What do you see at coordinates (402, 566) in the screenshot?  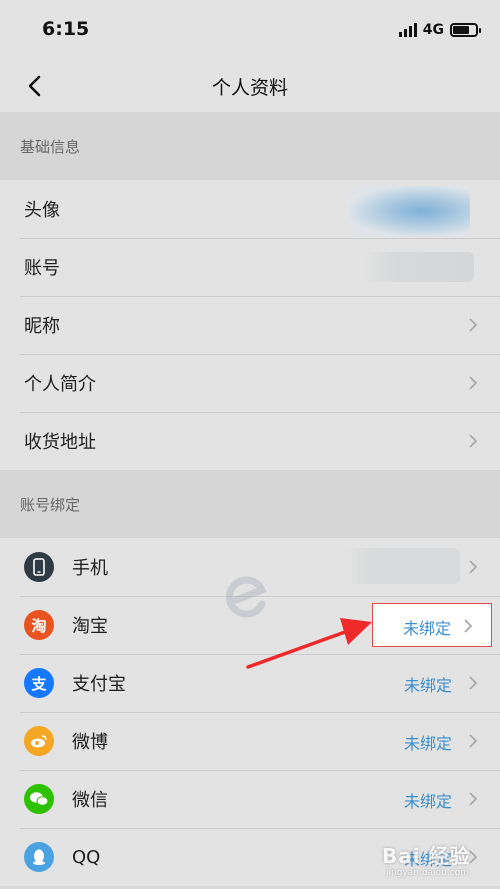 I see `phone-value-redacted` at bounding box center [402, 566].